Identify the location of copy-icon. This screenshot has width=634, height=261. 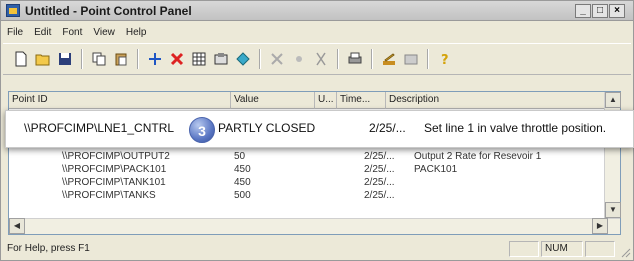
(99, 59).